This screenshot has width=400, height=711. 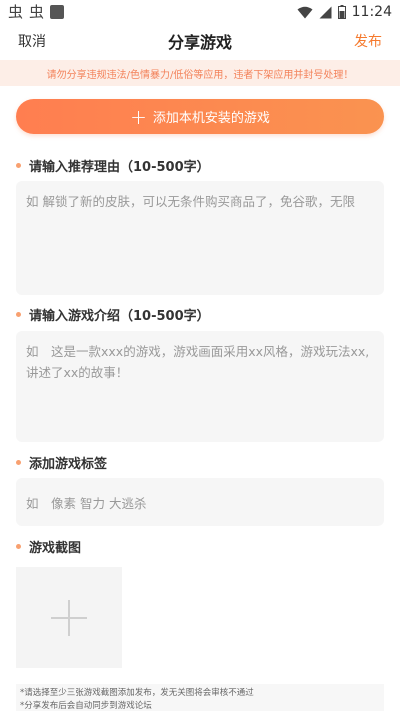 I want to click on nav-bar: 取消 分享游戏 发布, so click(x=200, y=41).